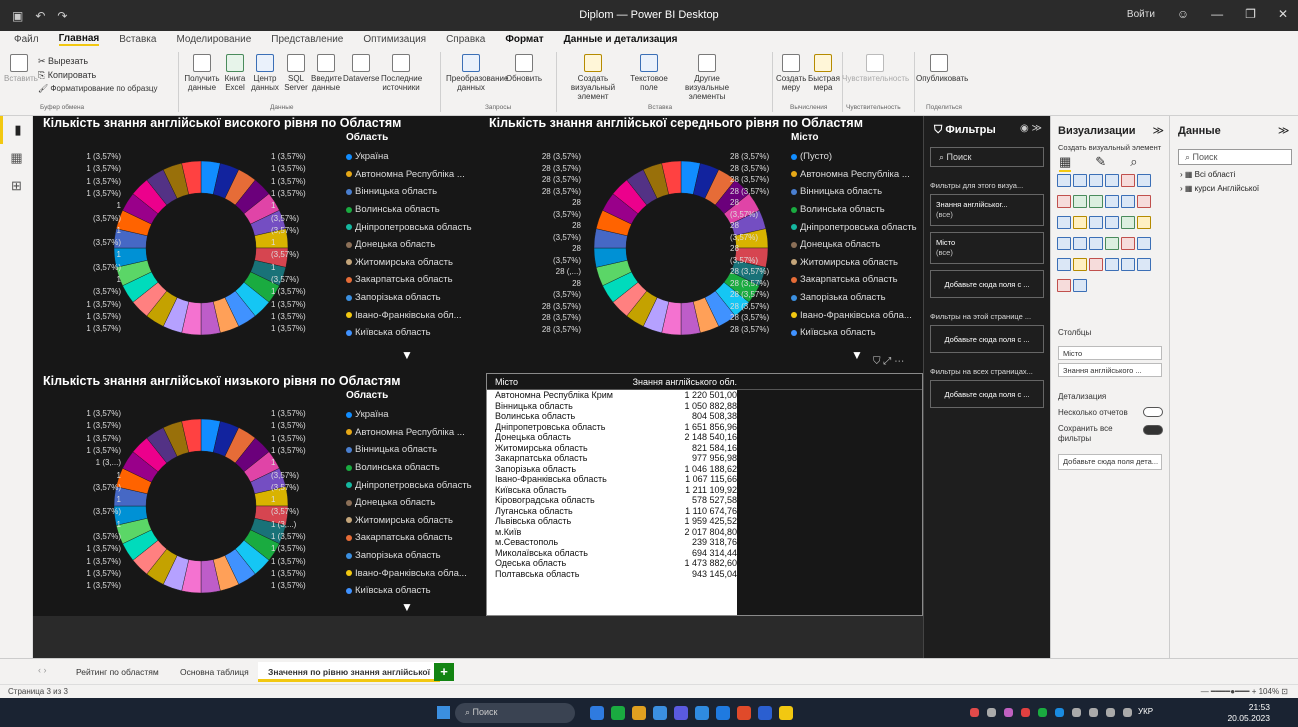 The width and height of the screenshot is (1298, 727). Describe the element at coordinates (1234, 186) in the screenshot. I see `table-item-english-courses: › ▦ курси Англійської` at that location.